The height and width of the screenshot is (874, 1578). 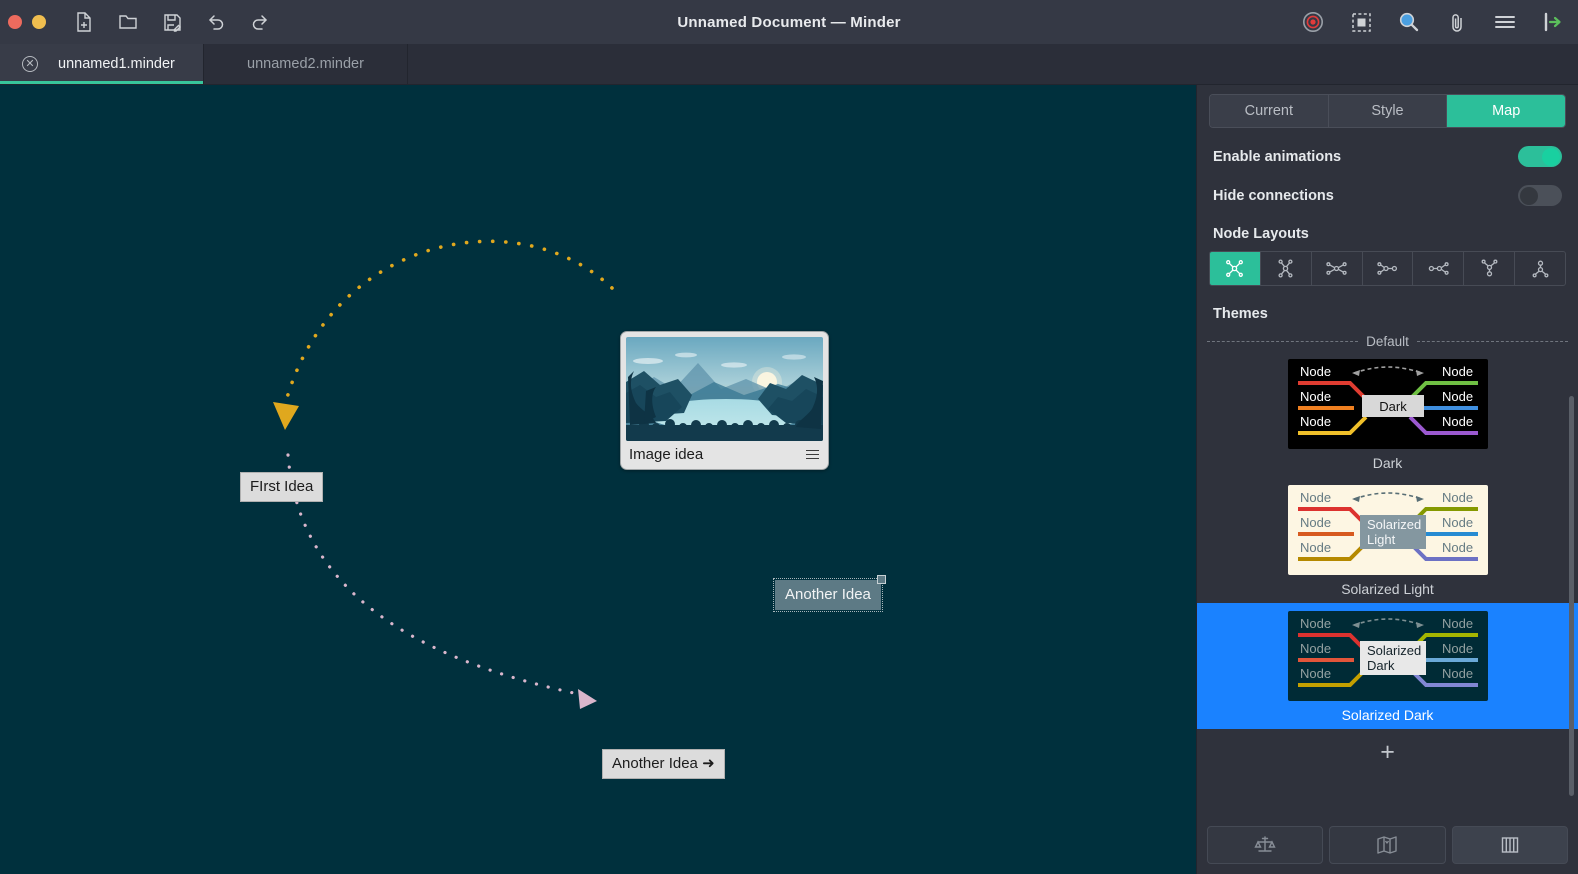 I want to click on node-layouts-group, so click(x=1387, y=268).